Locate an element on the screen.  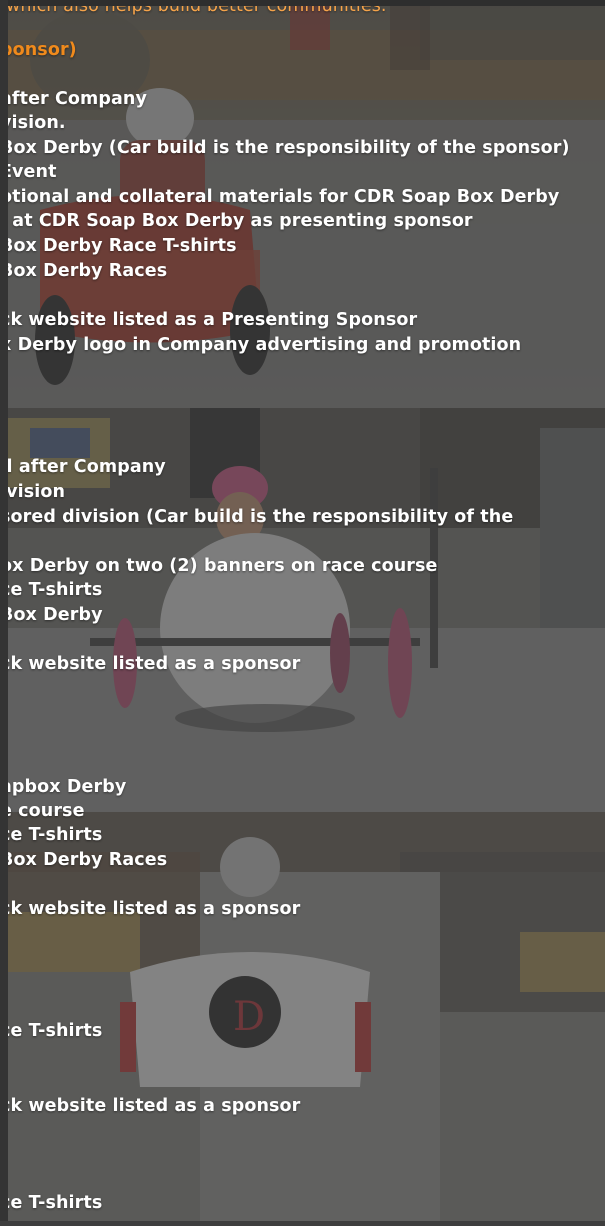
presenting-benefit: Event is located at coordinates (28, 172).